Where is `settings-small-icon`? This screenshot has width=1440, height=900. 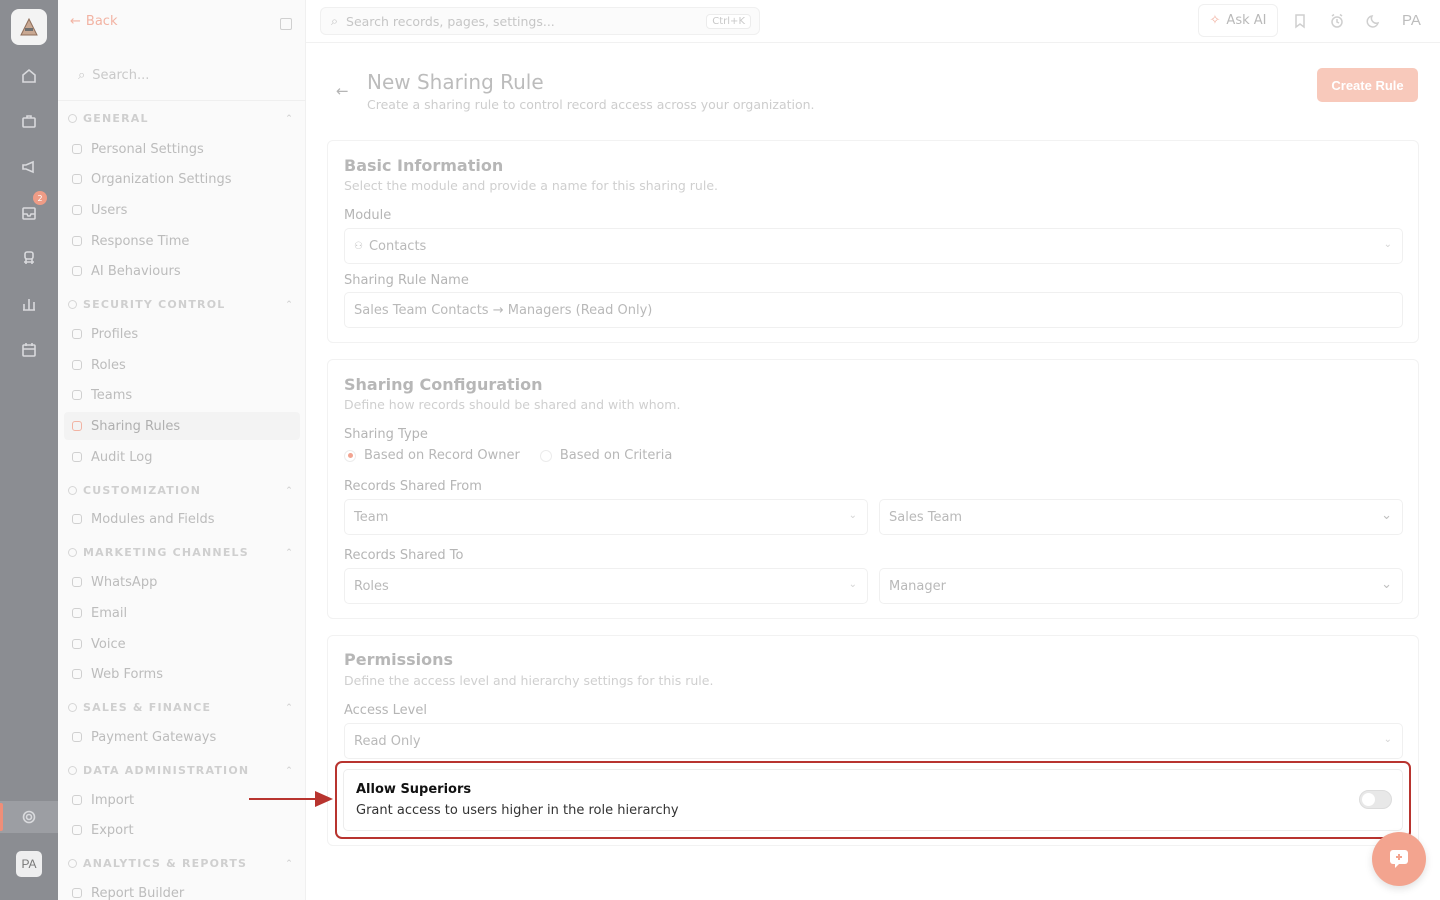 settings-small-icon is located at coordinates (72, 118).